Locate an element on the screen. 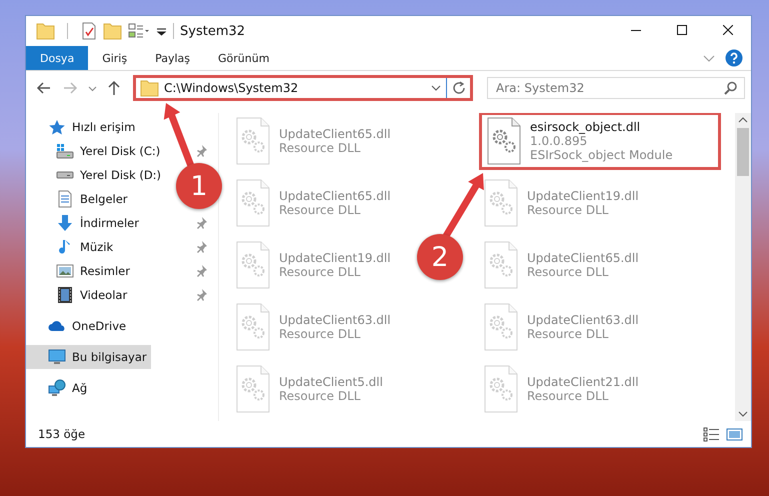  file-name: UpdateClient5.dll is located at coordinates (331, 382).